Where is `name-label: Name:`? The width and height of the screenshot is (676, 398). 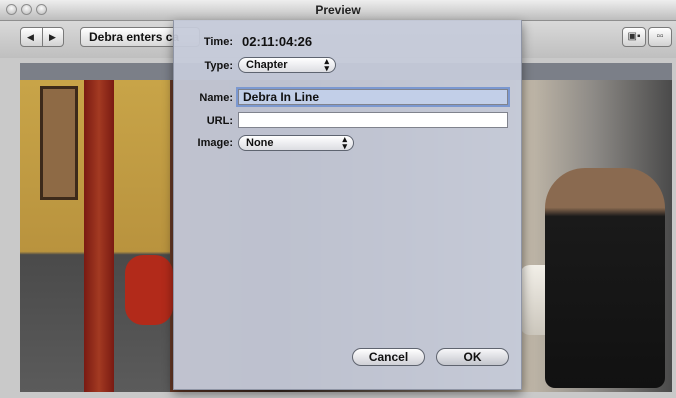 name-label: Name: is located at coordinates (216, 98).